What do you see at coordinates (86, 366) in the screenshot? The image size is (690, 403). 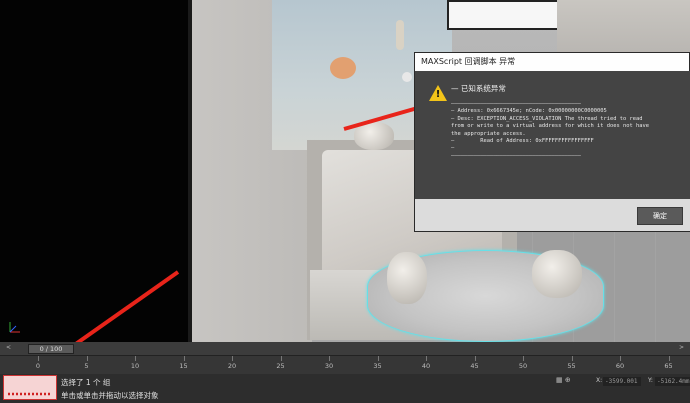 I see `timeline-tick-label: 5` at bounding box center [86, 366].